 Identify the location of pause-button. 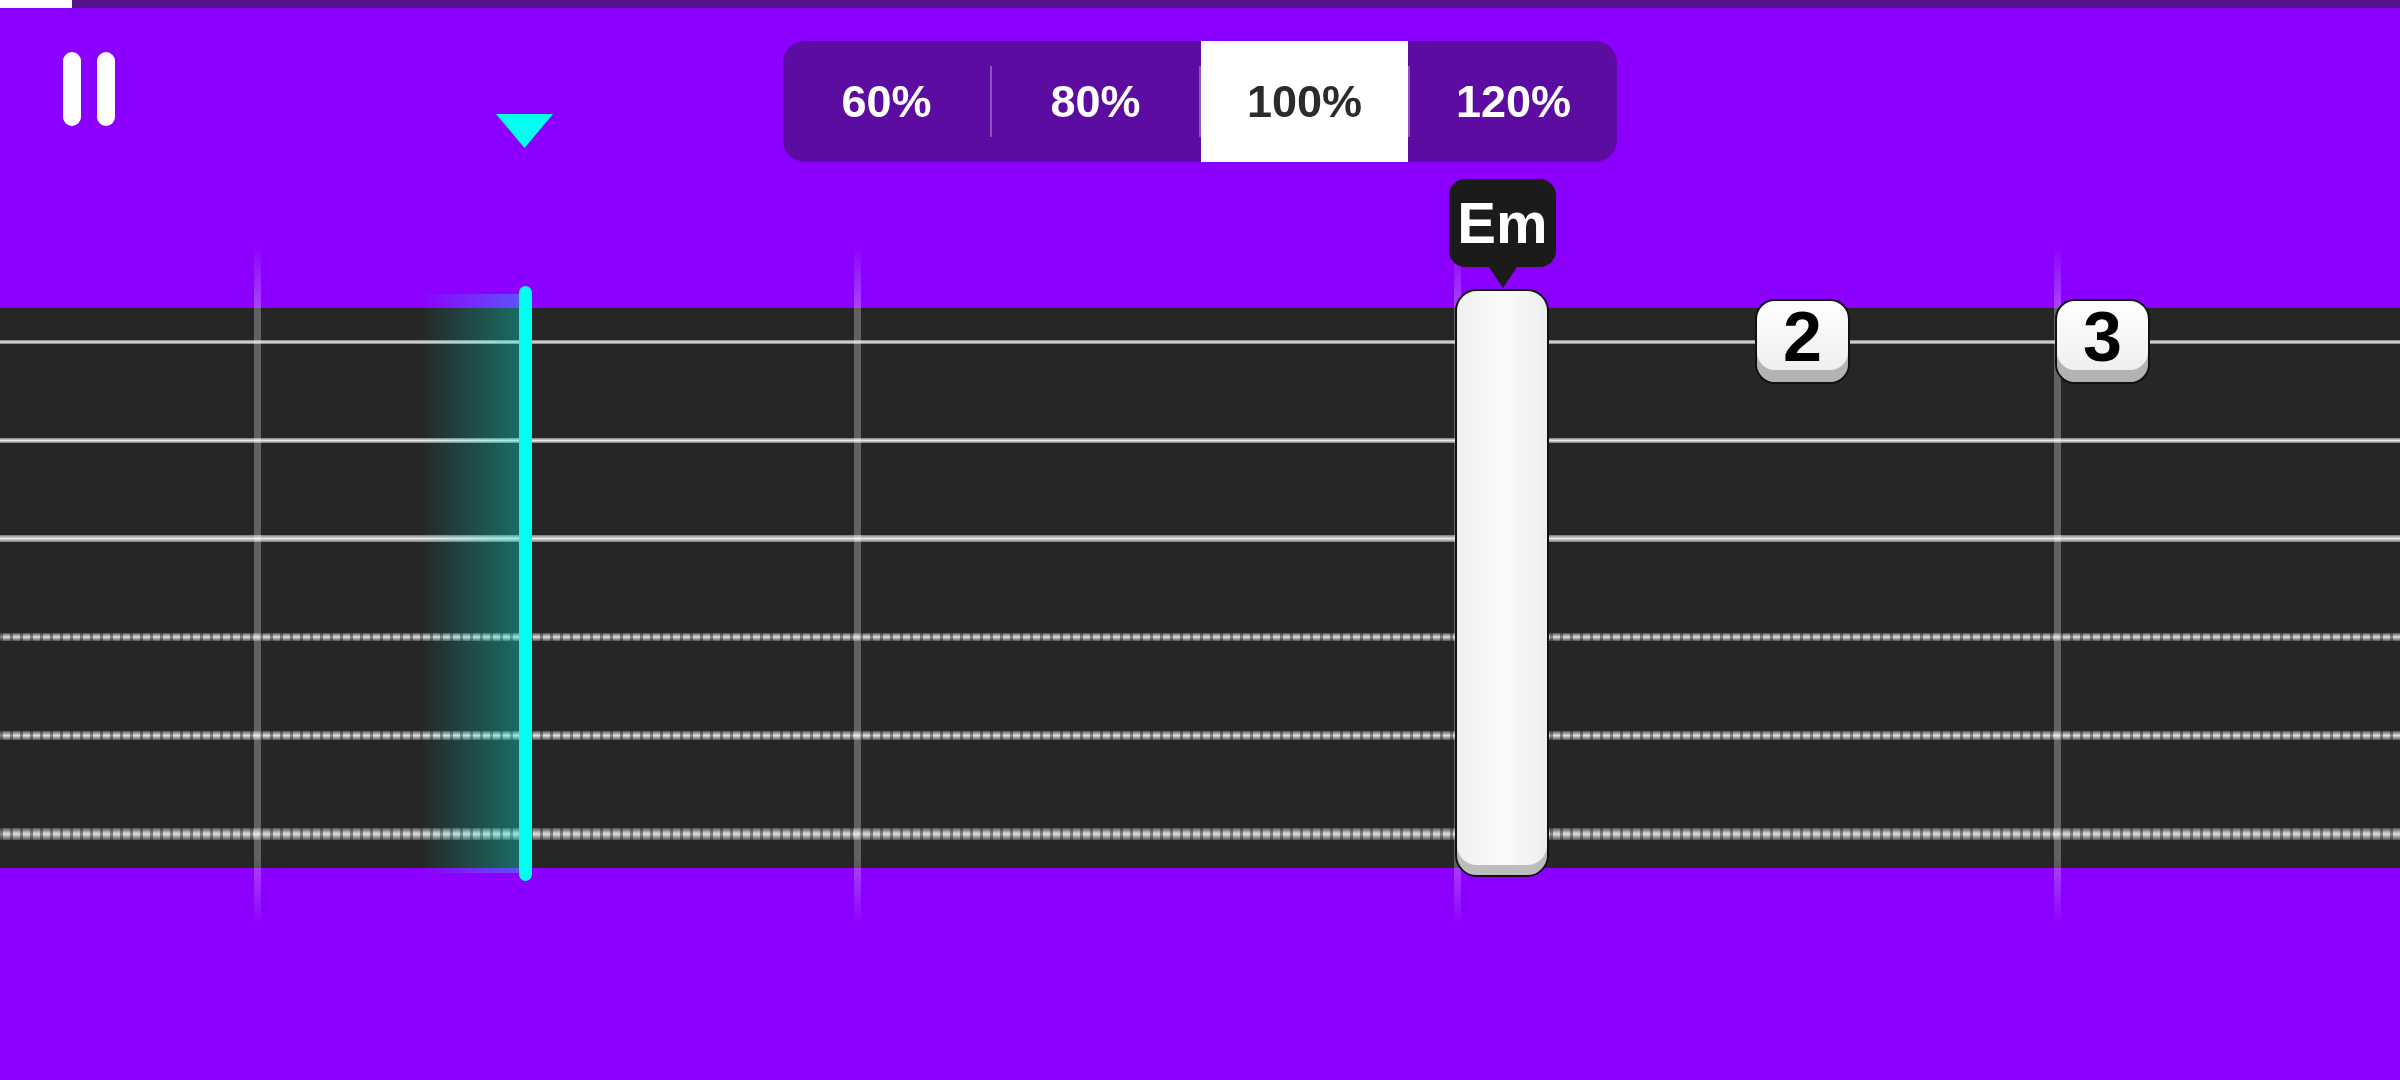
(89, 89).